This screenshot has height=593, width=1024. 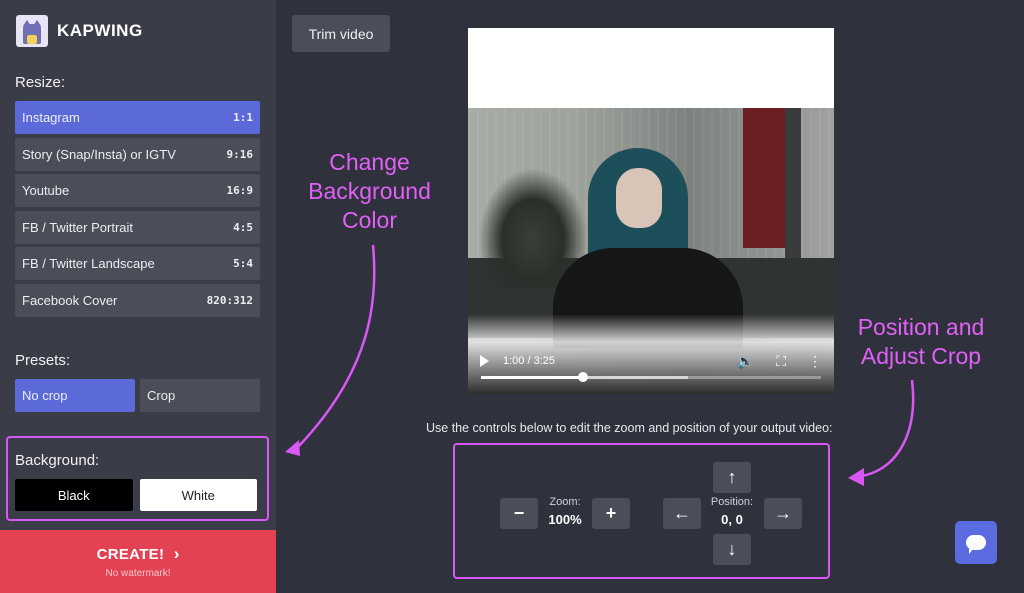 I want to click on background-white-button: White, so click(x=198, y=495).